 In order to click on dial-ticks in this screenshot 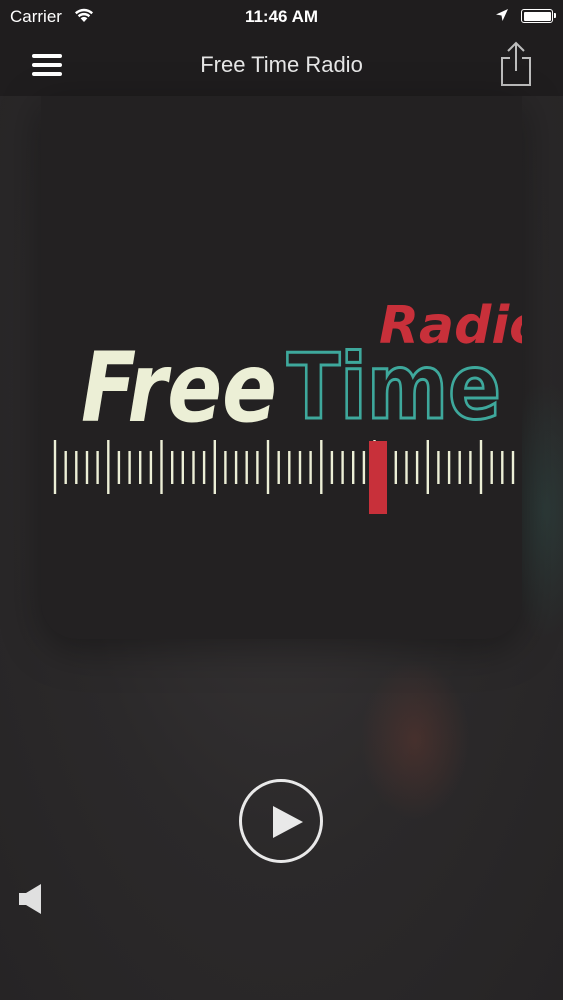, I will do `click(284, 467)`.